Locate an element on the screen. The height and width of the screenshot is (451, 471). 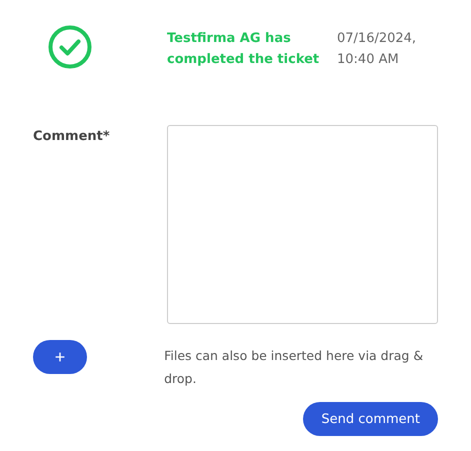
event-message: Testfirma AG has completed the ticket is located at coordinates (243, 49).